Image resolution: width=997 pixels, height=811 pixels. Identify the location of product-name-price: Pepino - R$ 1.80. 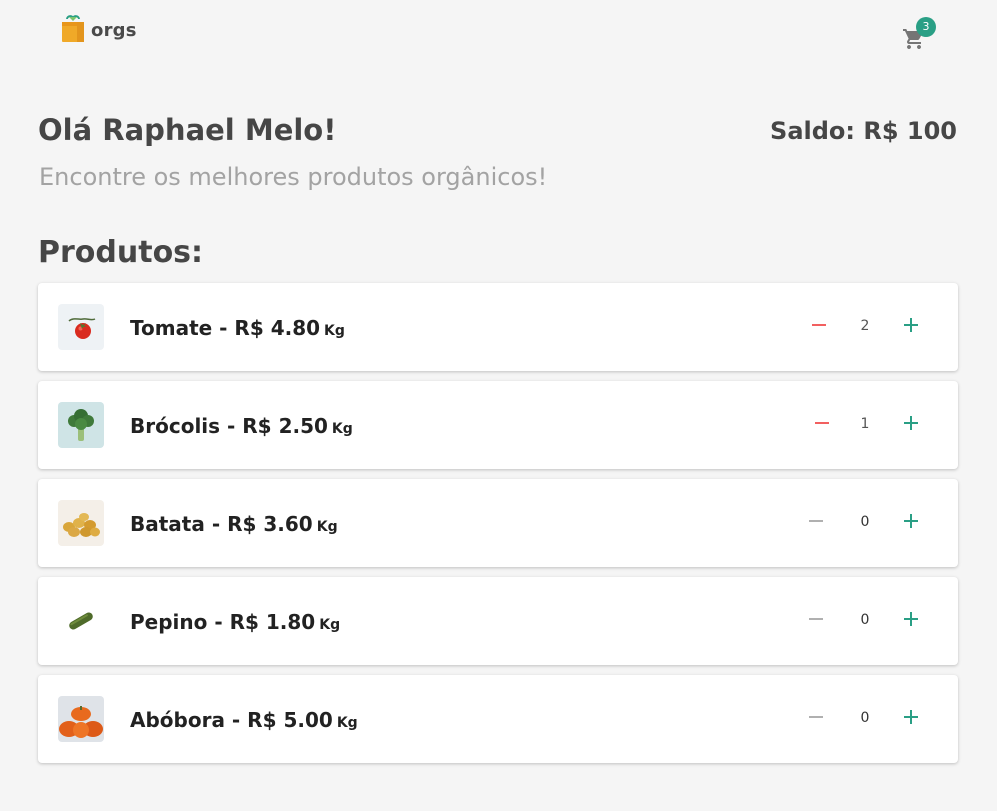
(223, 622).